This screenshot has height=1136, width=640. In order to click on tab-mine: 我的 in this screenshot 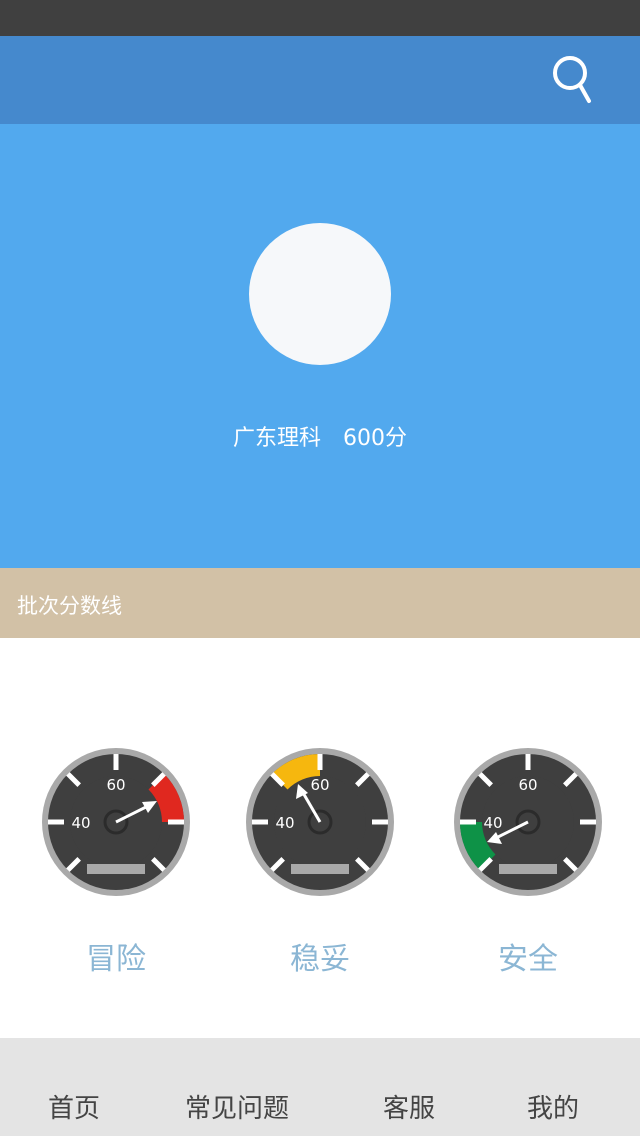, I will do `click(553, 1106)`.